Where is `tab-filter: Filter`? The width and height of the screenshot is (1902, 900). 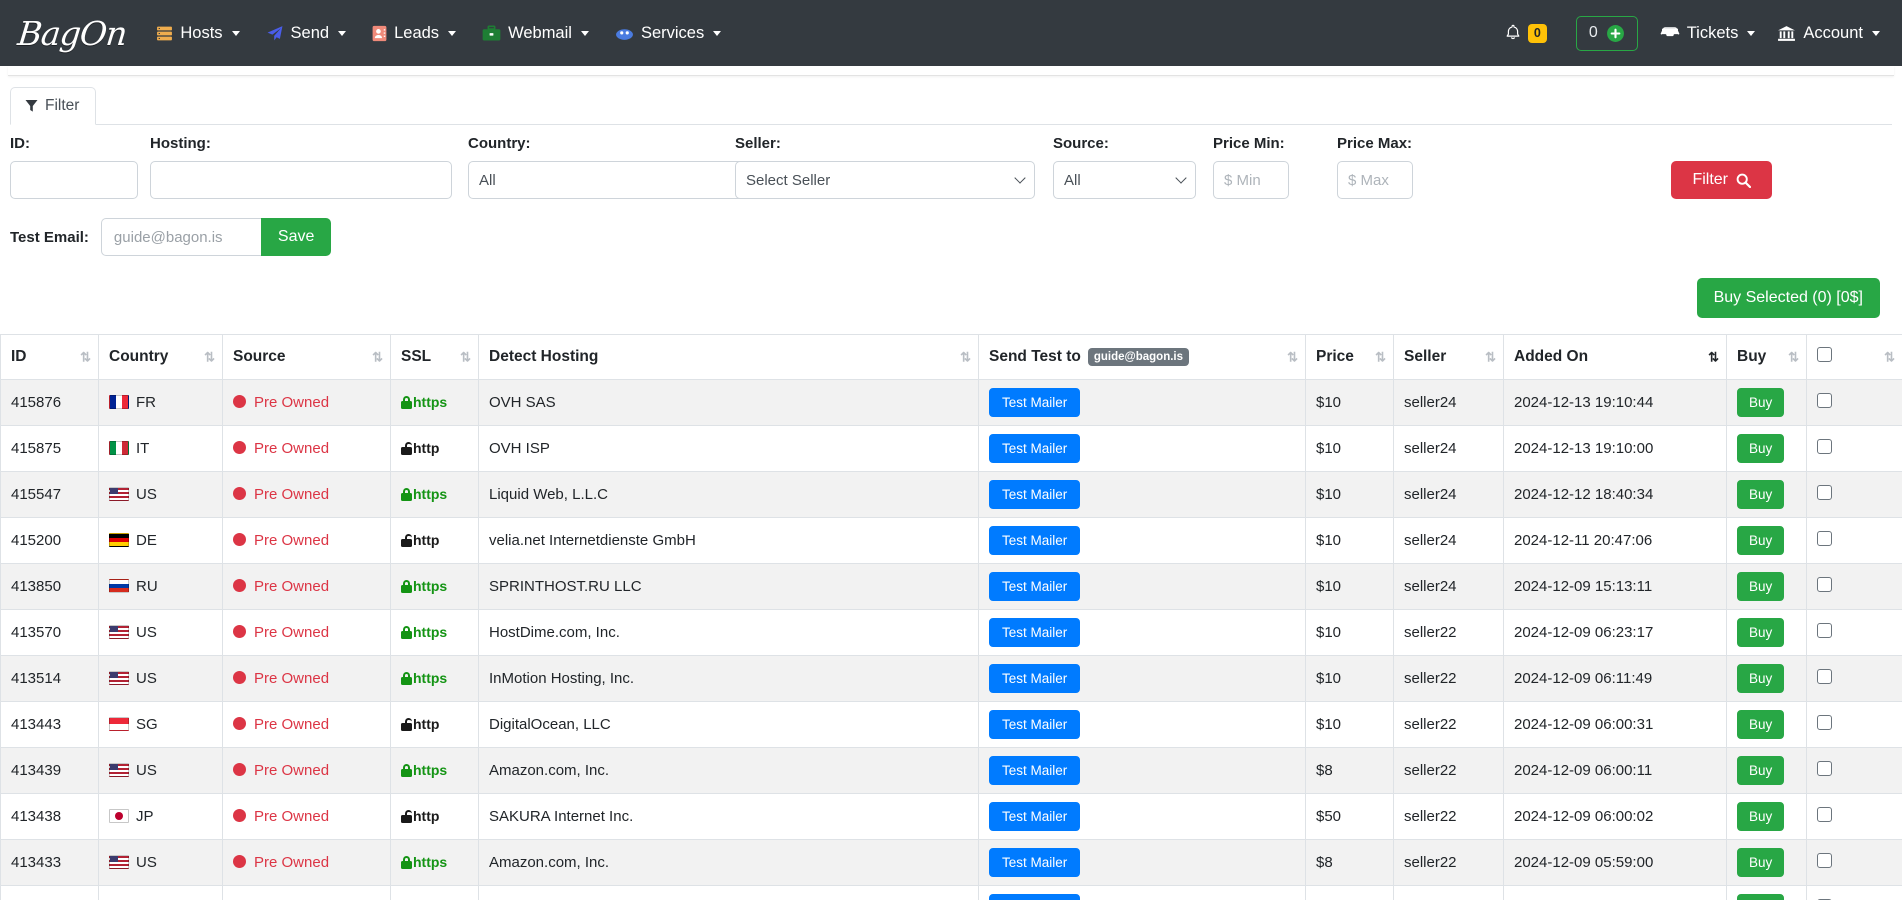 tab-filter: Filter is located at coordinates (53, 106).